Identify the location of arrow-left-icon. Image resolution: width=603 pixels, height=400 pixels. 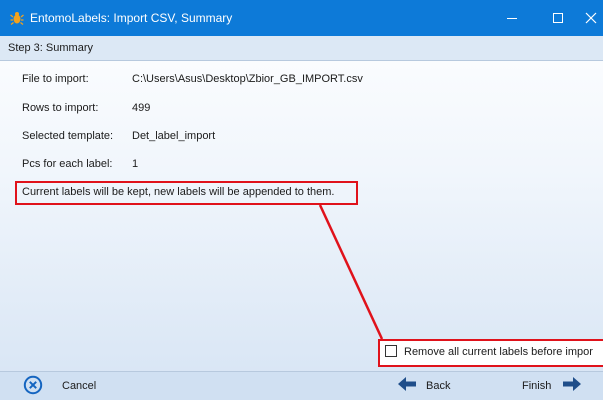
(407, 384).